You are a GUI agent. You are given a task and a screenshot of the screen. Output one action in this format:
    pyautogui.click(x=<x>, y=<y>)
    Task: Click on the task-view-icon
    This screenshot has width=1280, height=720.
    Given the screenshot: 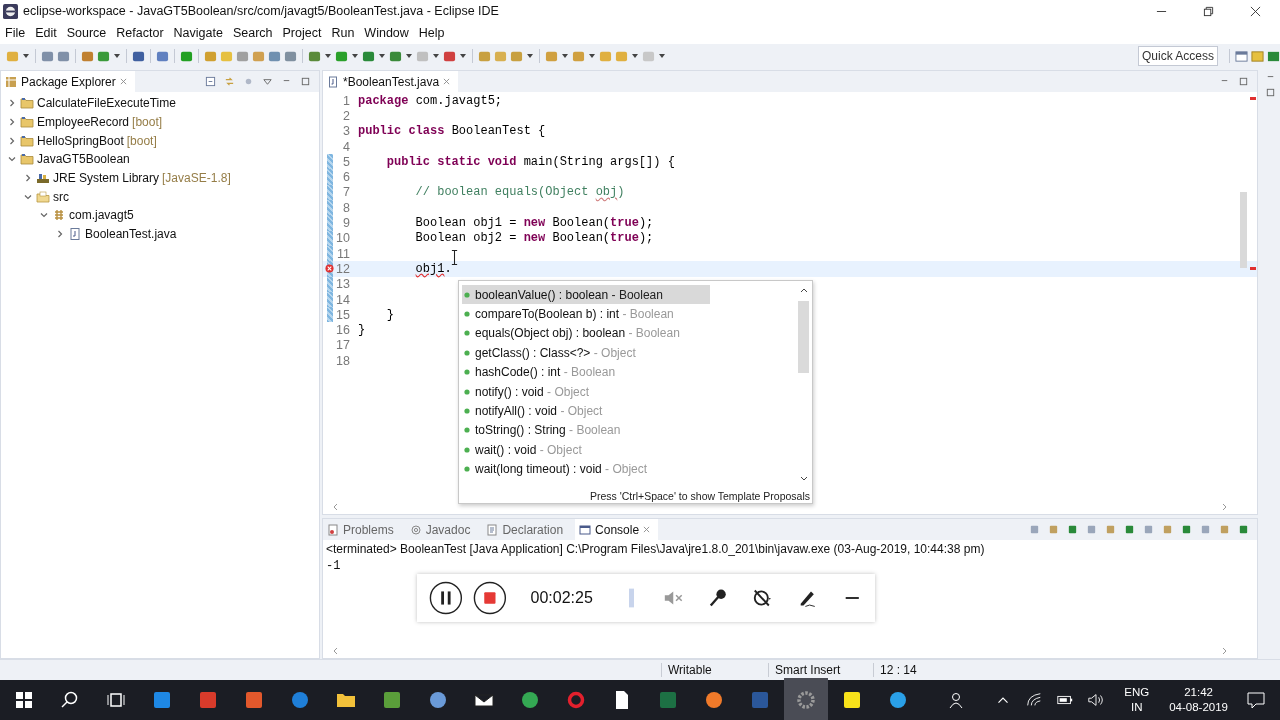 What is the action you would take?
    pyautogui.click(x=116, y=700)
    